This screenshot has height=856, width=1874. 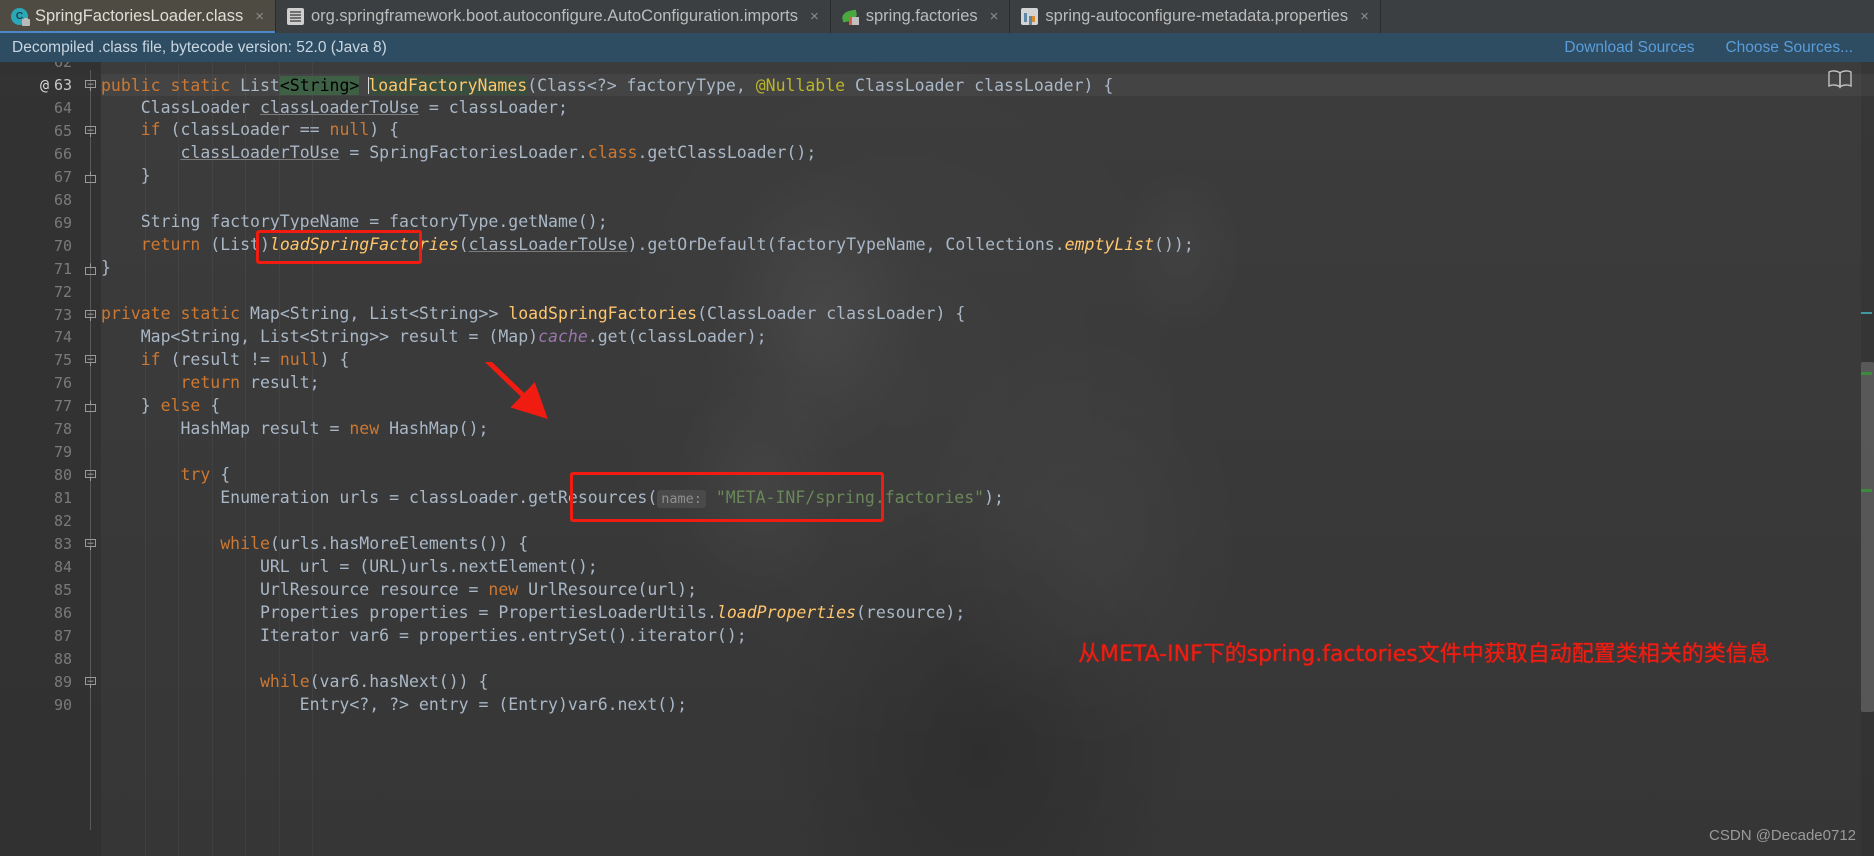 I want to click on properties-file-icon, so click(x=1030, y=16).